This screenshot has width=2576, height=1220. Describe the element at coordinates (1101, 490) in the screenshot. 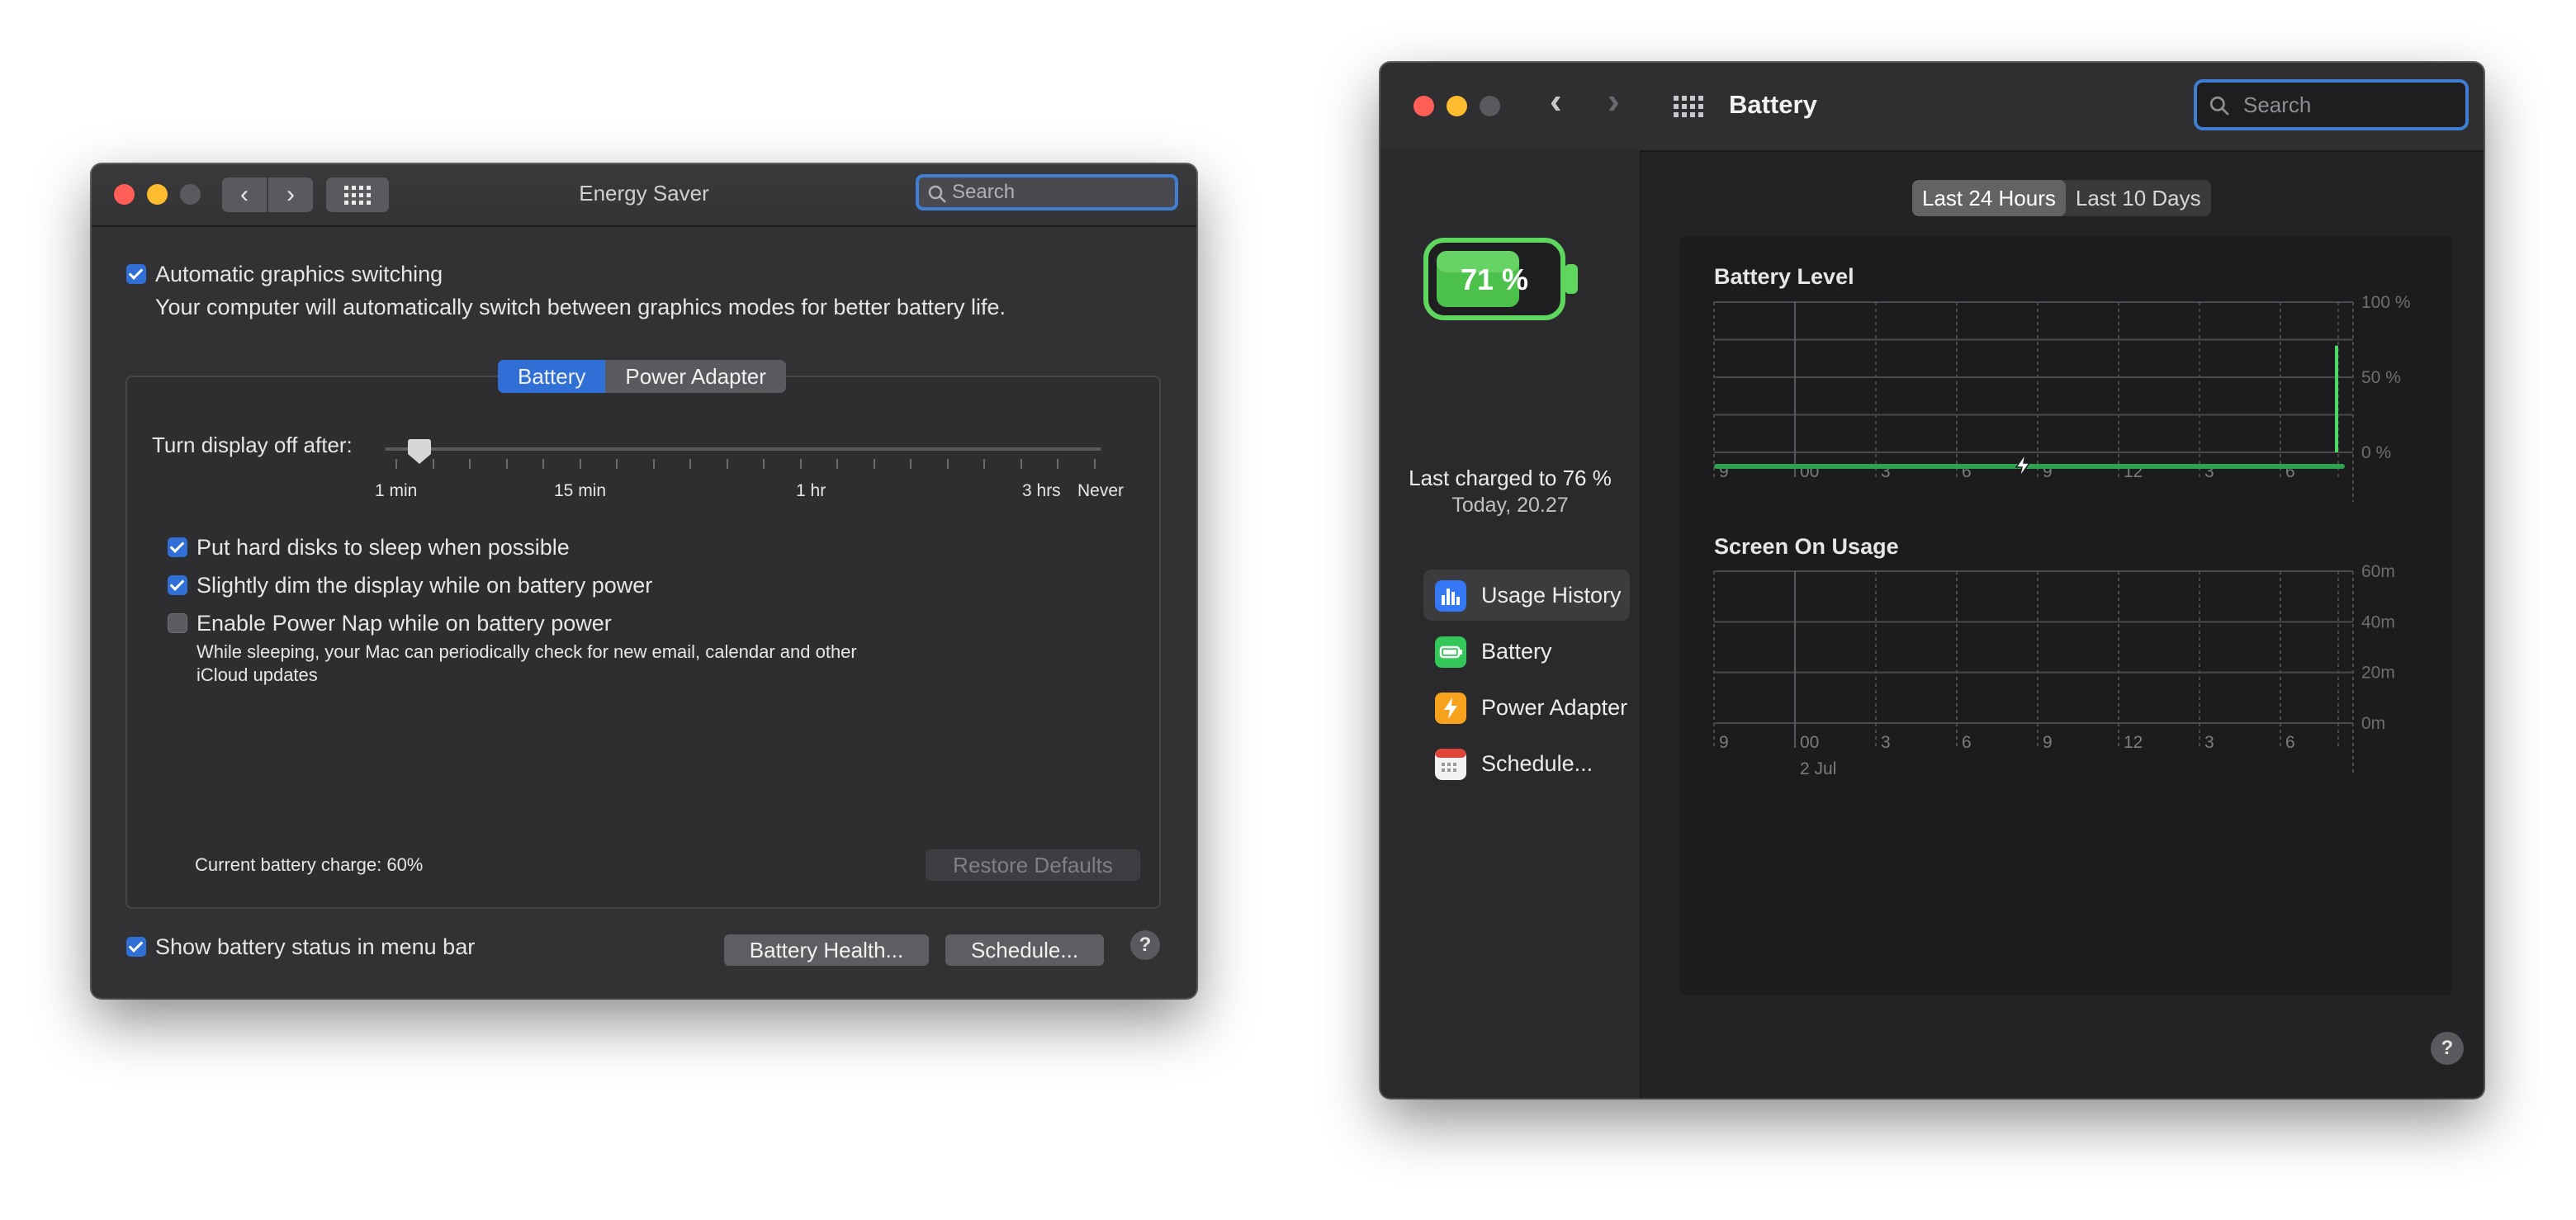

I see `tick-label-never: Never` at that location.